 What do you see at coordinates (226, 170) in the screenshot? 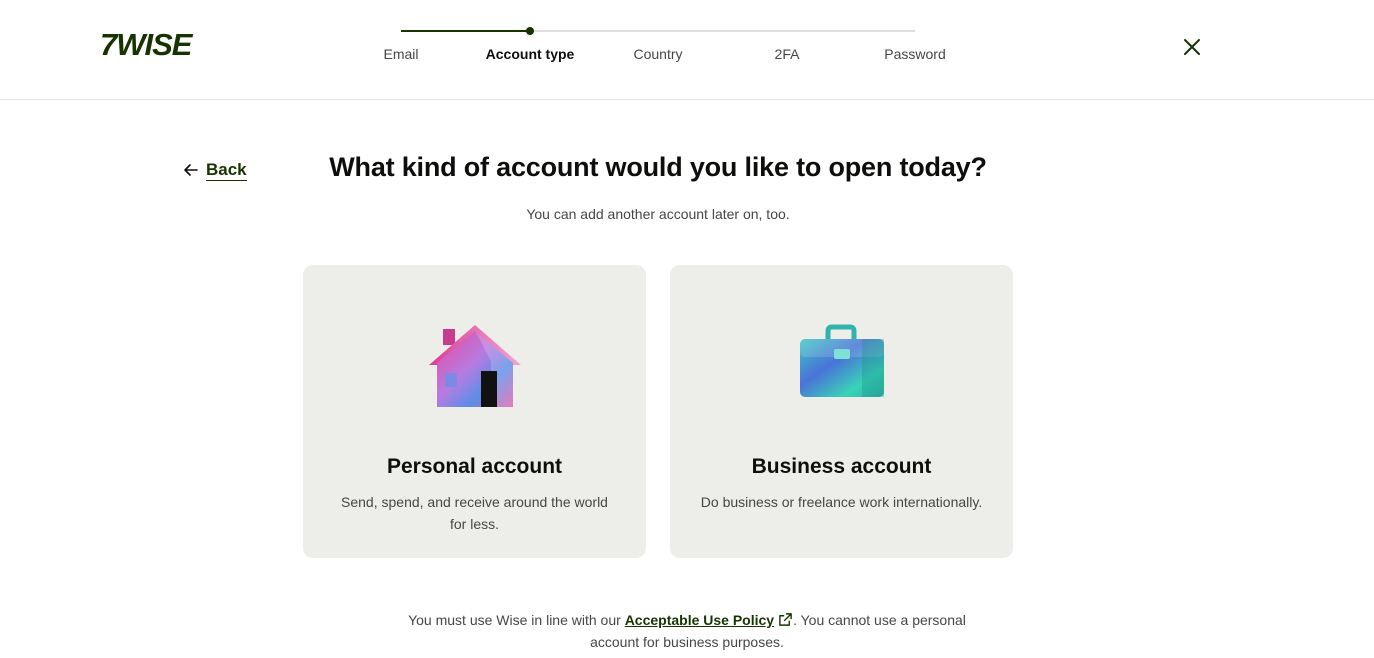
I see `back-label: Back` at bounding box center [226, 170].